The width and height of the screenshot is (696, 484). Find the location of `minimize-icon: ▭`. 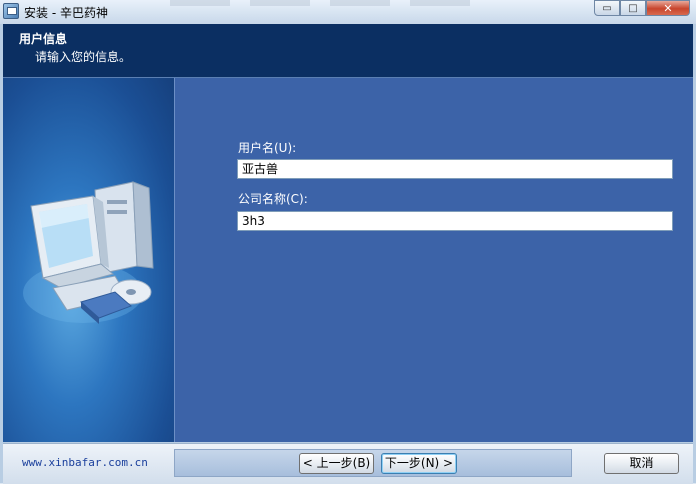

minimize-icon: ▭ is located at coordinates (607, 8).